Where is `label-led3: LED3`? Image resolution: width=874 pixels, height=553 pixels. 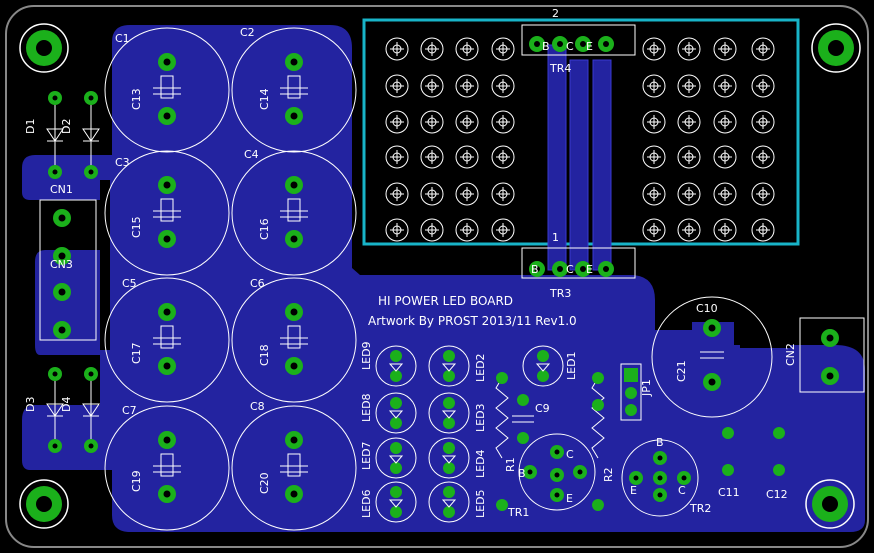
label-led3: LED3 is located at coordinates (480, 417).